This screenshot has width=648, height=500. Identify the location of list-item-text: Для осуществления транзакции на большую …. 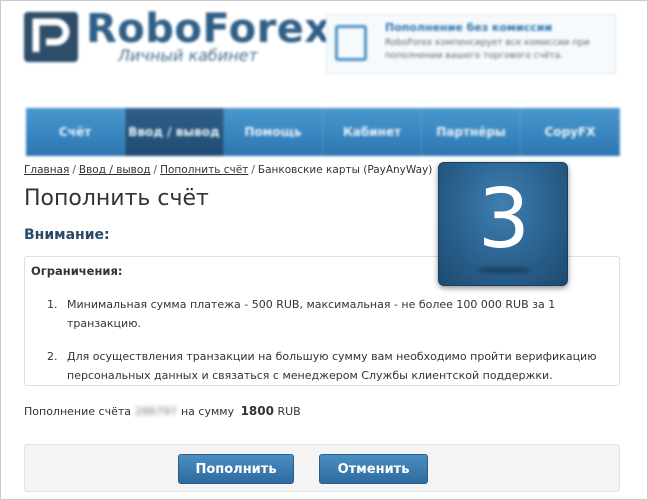
(332, 366).